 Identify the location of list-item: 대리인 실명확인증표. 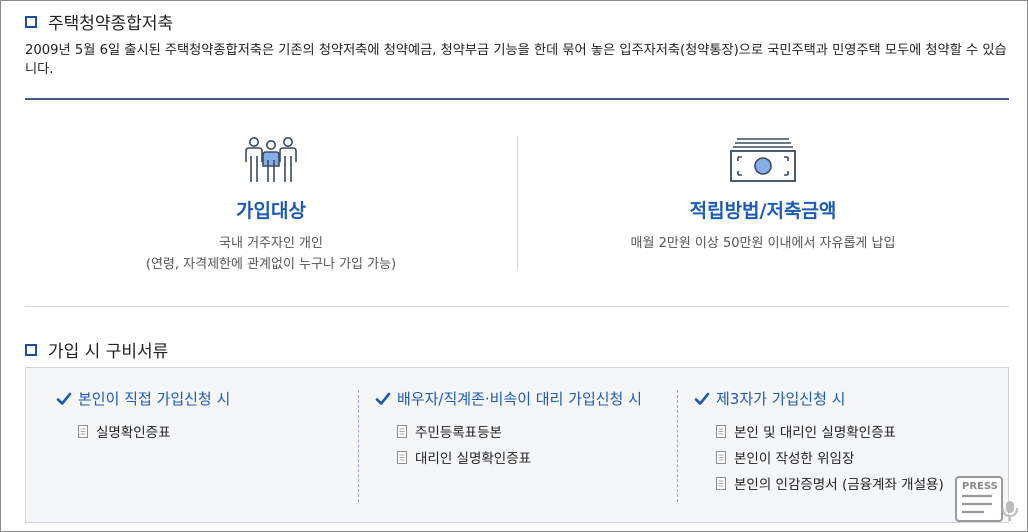
(528, 457).